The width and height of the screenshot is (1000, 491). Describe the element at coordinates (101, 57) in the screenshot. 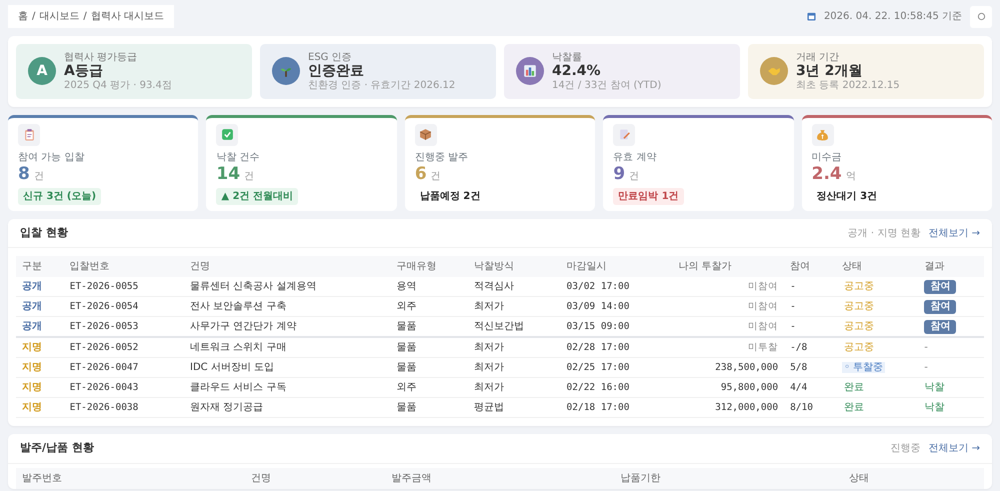

I see `tile-label: 협력사 평가등급` at that location.